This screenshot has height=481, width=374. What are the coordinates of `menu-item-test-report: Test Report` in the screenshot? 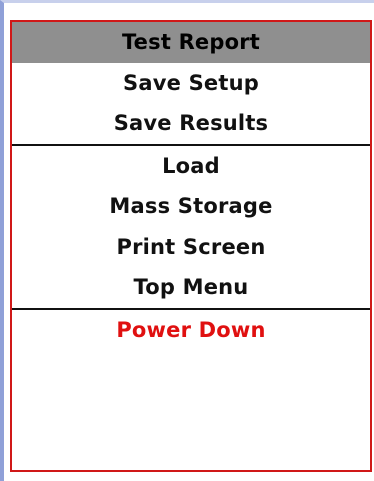 It's located at (191, 42).